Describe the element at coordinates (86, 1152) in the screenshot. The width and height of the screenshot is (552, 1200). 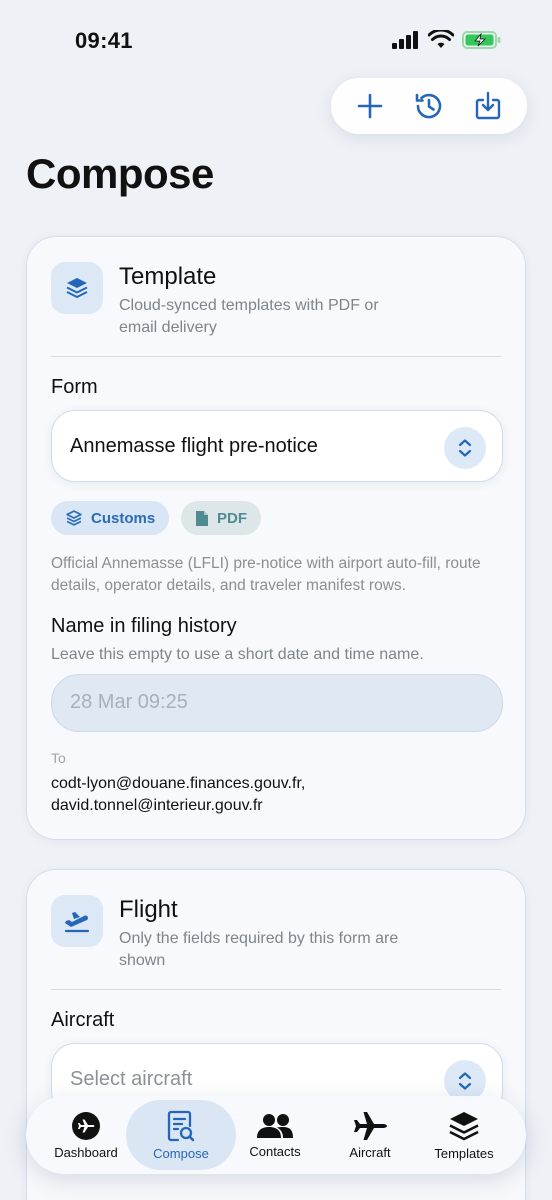
I see `tab-dashboard-label: Dashboard` at that location.